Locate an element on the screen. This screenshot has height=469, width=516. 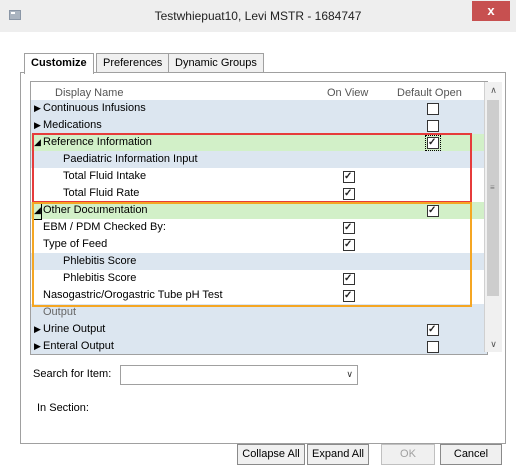
grid-scrollbar: ∧ ≡ ∨ is located at coordinates (493, 217).